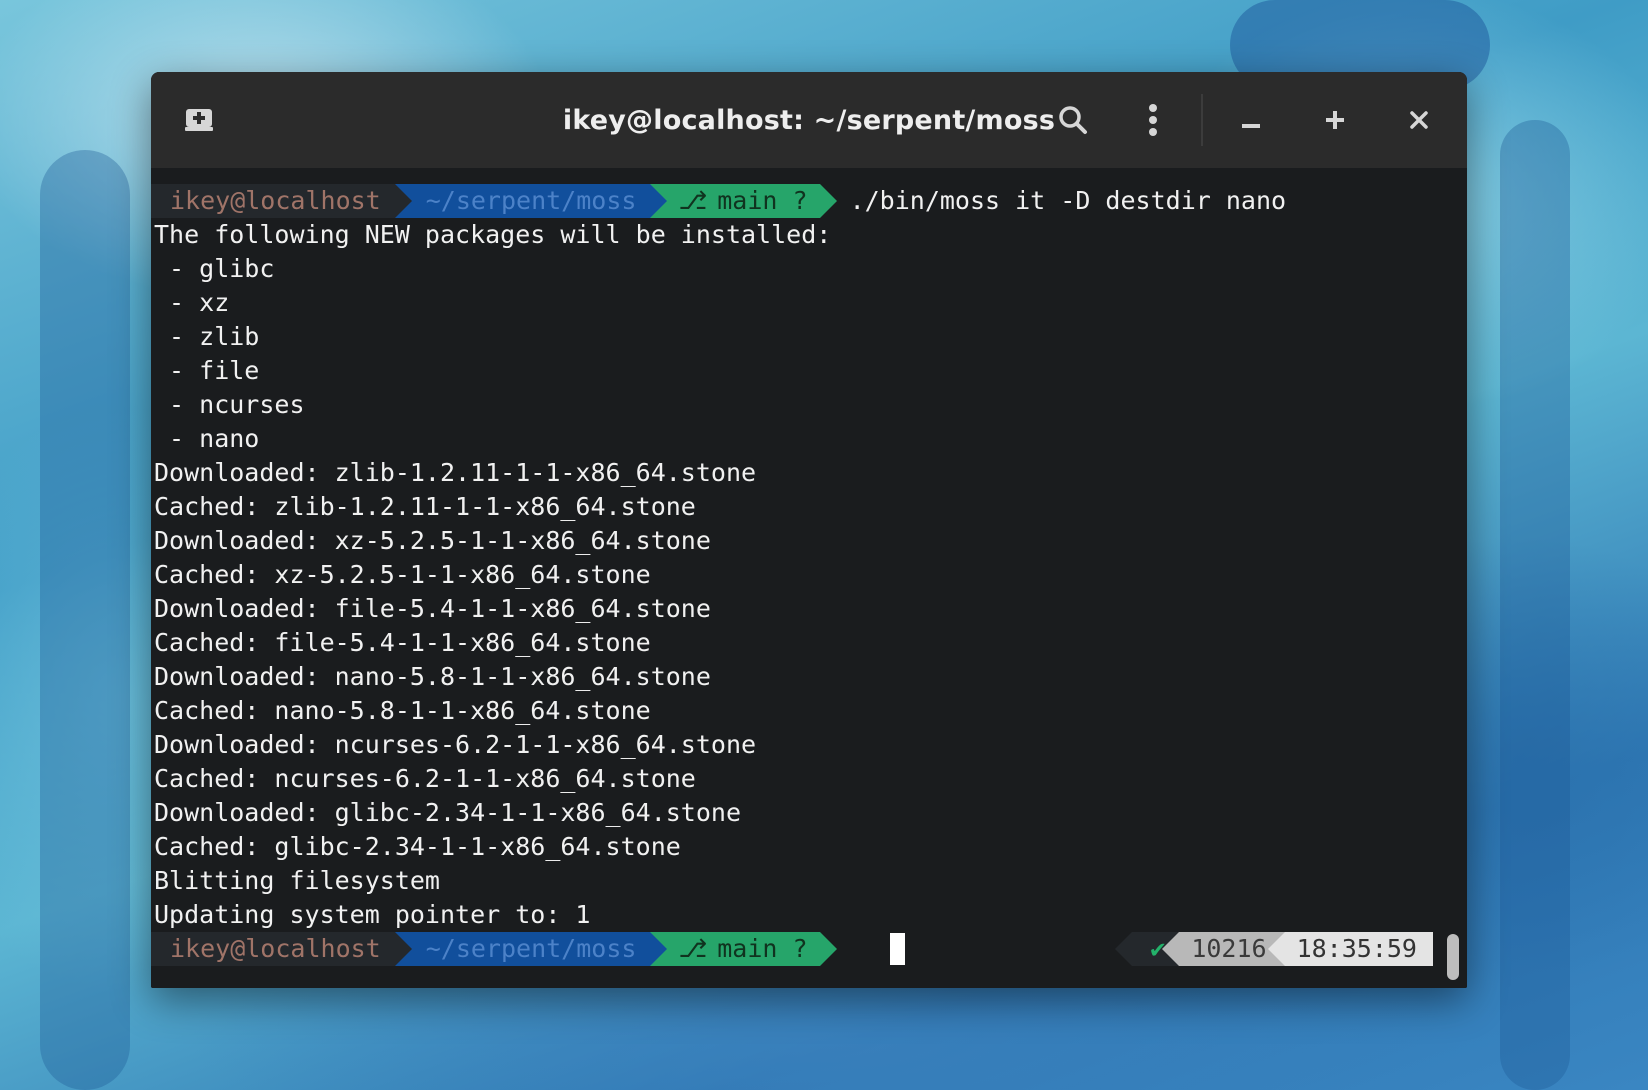 This screenshot has height=1090, width=1648. What do you see at coordinates (229, 404) in the screenshot?
I see `output-line: - ncurses` at bounding box center [229, 404].